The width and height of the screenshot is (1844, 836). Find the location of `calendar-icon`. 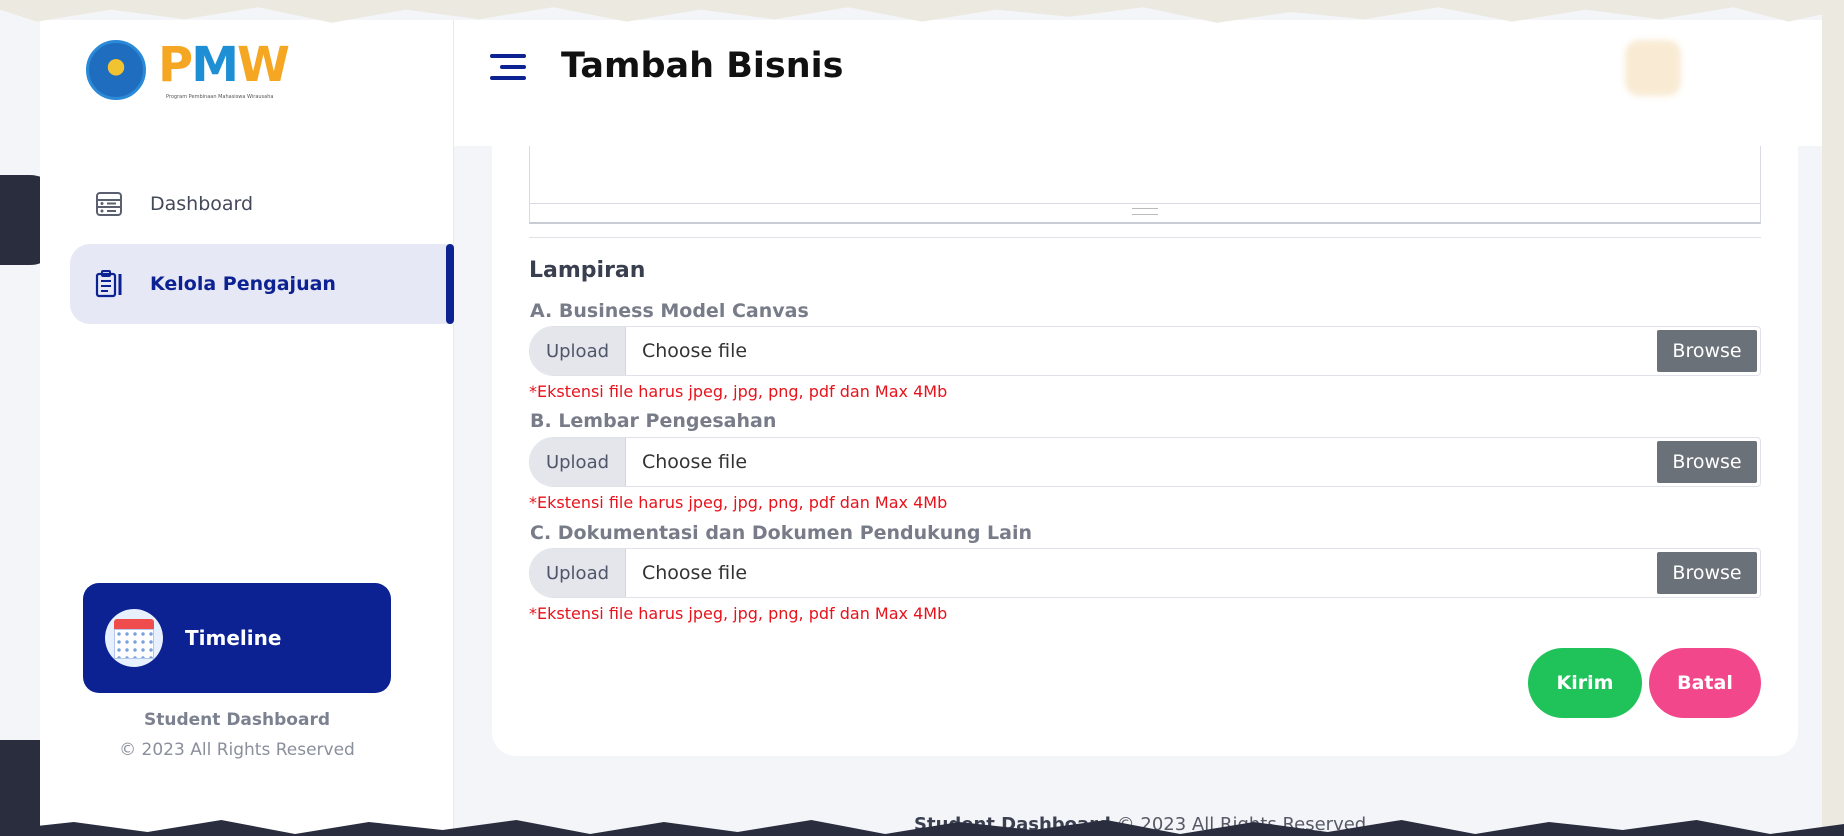

calendar-icon is located at coordinates (134, 638).